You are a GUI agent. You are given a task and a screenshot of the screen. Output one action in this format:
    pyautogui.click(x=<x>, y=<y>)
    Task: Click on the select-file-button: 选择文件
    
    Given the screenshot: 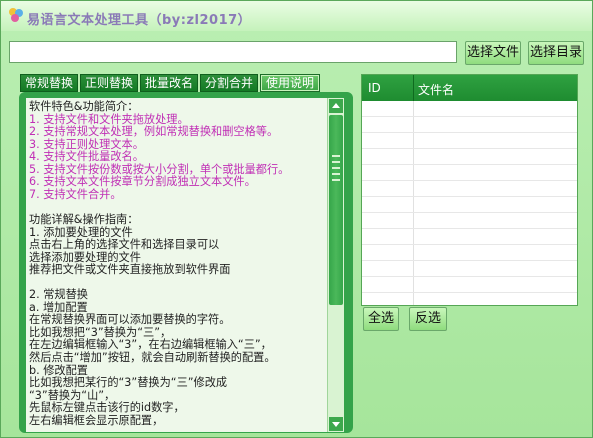 What is the action you would take?
    pyautogui.click(x=493, y=53)
    